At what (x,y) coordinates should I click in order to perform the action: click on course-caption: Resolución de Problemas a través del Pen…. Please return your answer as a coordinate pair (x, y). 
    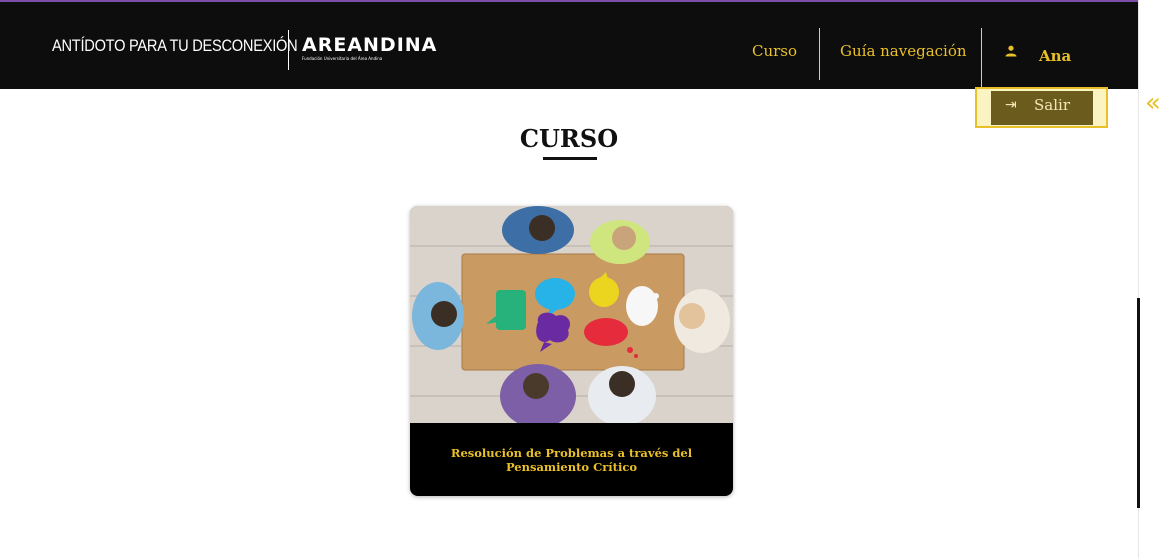
    Looking at the image, I should click on (571, 459).